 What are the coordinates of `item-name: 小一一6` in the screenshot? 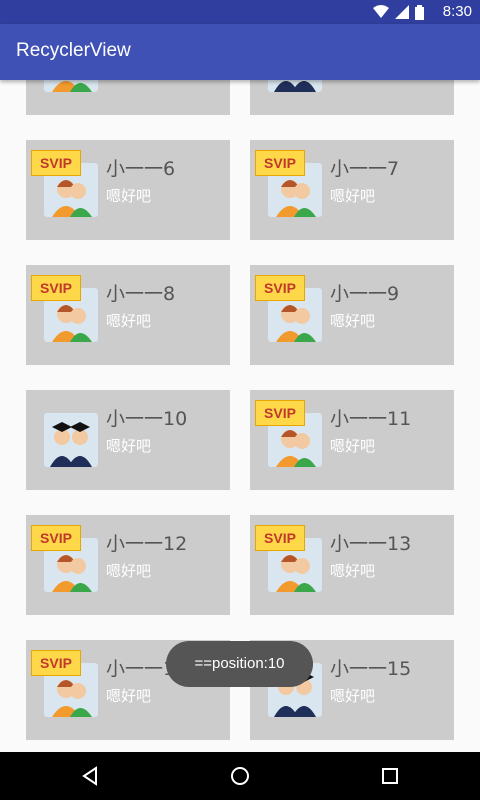 It's located at (141, 169).